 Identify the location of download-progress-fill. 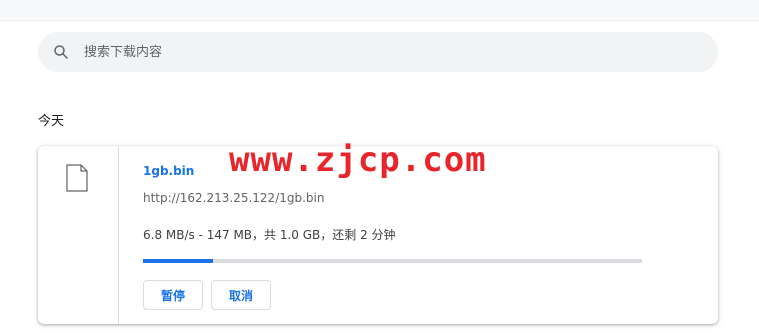
(178, 261).